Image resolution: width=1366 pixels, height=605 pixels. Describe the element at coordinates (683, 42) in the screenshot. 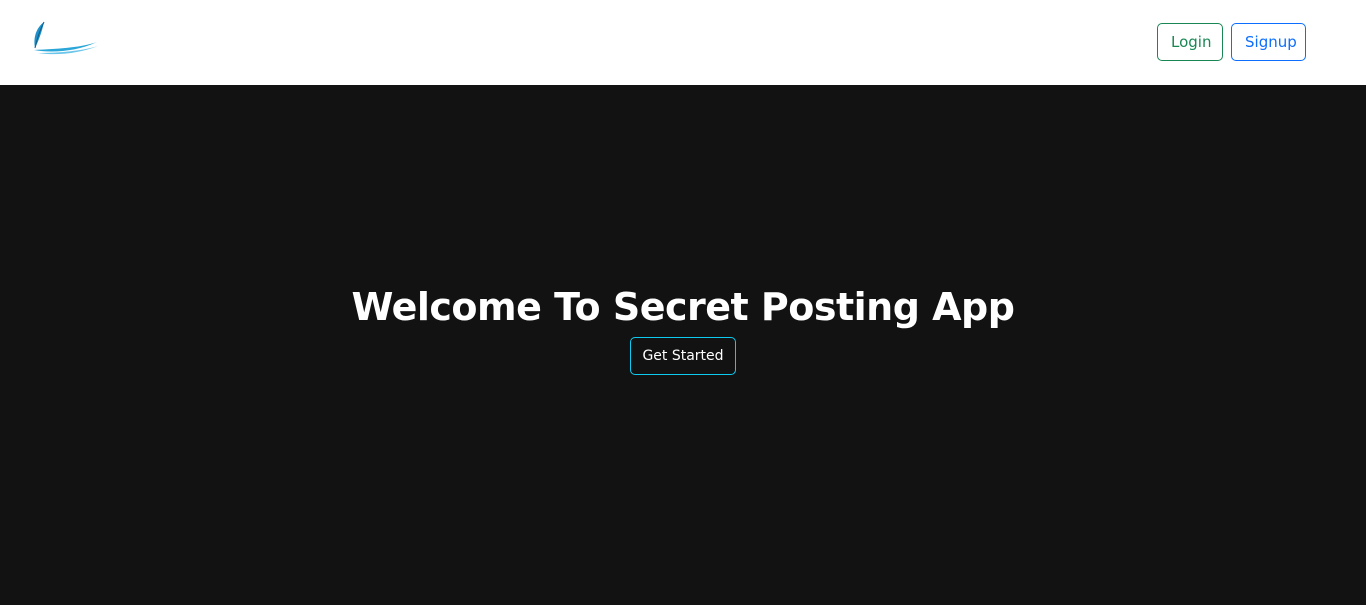

I see `navbar: Login Signup` at that location.